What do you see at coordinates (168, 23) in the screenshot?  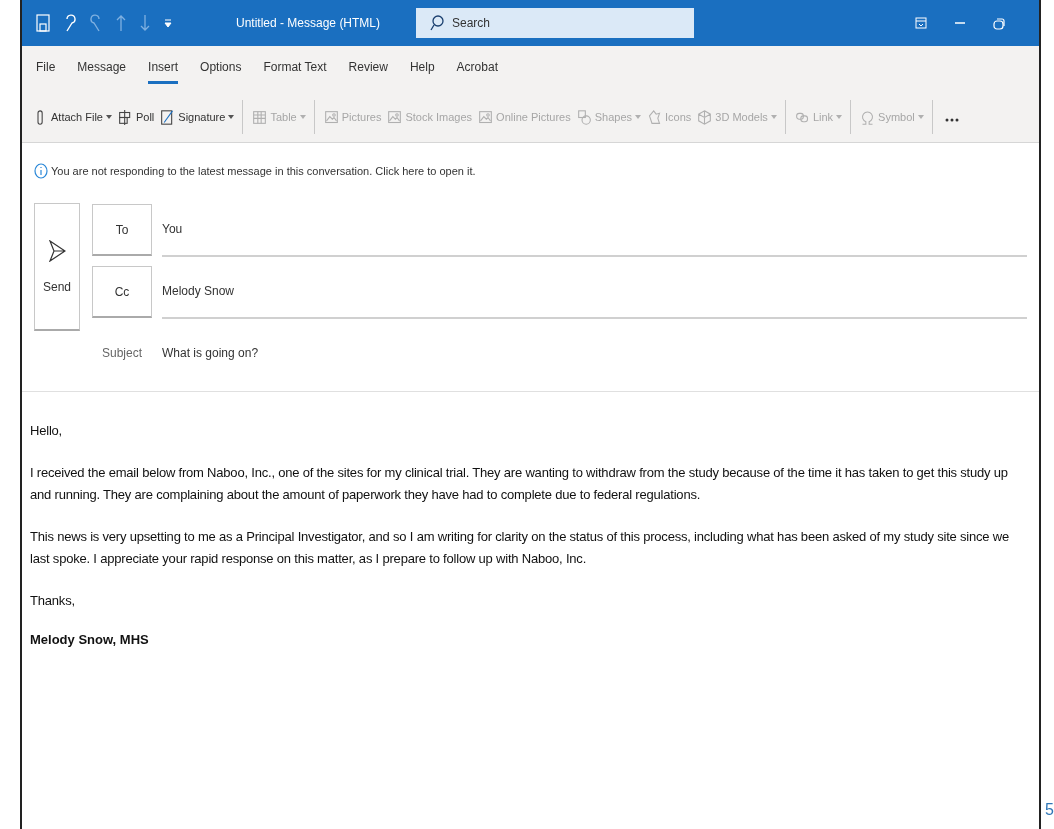 I see `customize-icon` at bounding box center [168, 23].